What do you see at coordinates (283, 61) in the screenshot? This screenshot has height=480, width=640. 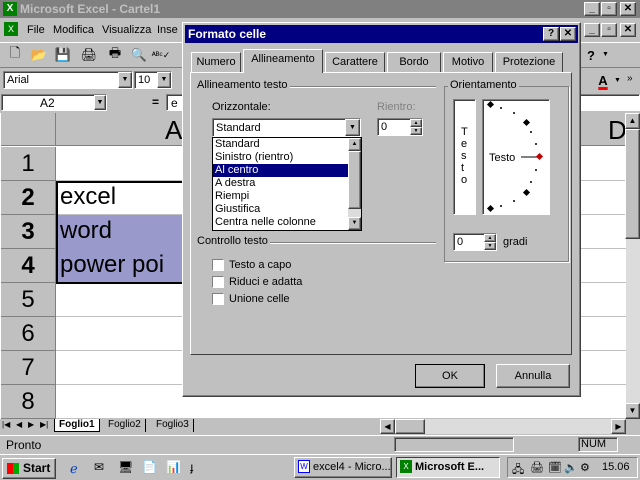 I see `tab-allineamento: Allineamento` at bounding box center [283, 61].